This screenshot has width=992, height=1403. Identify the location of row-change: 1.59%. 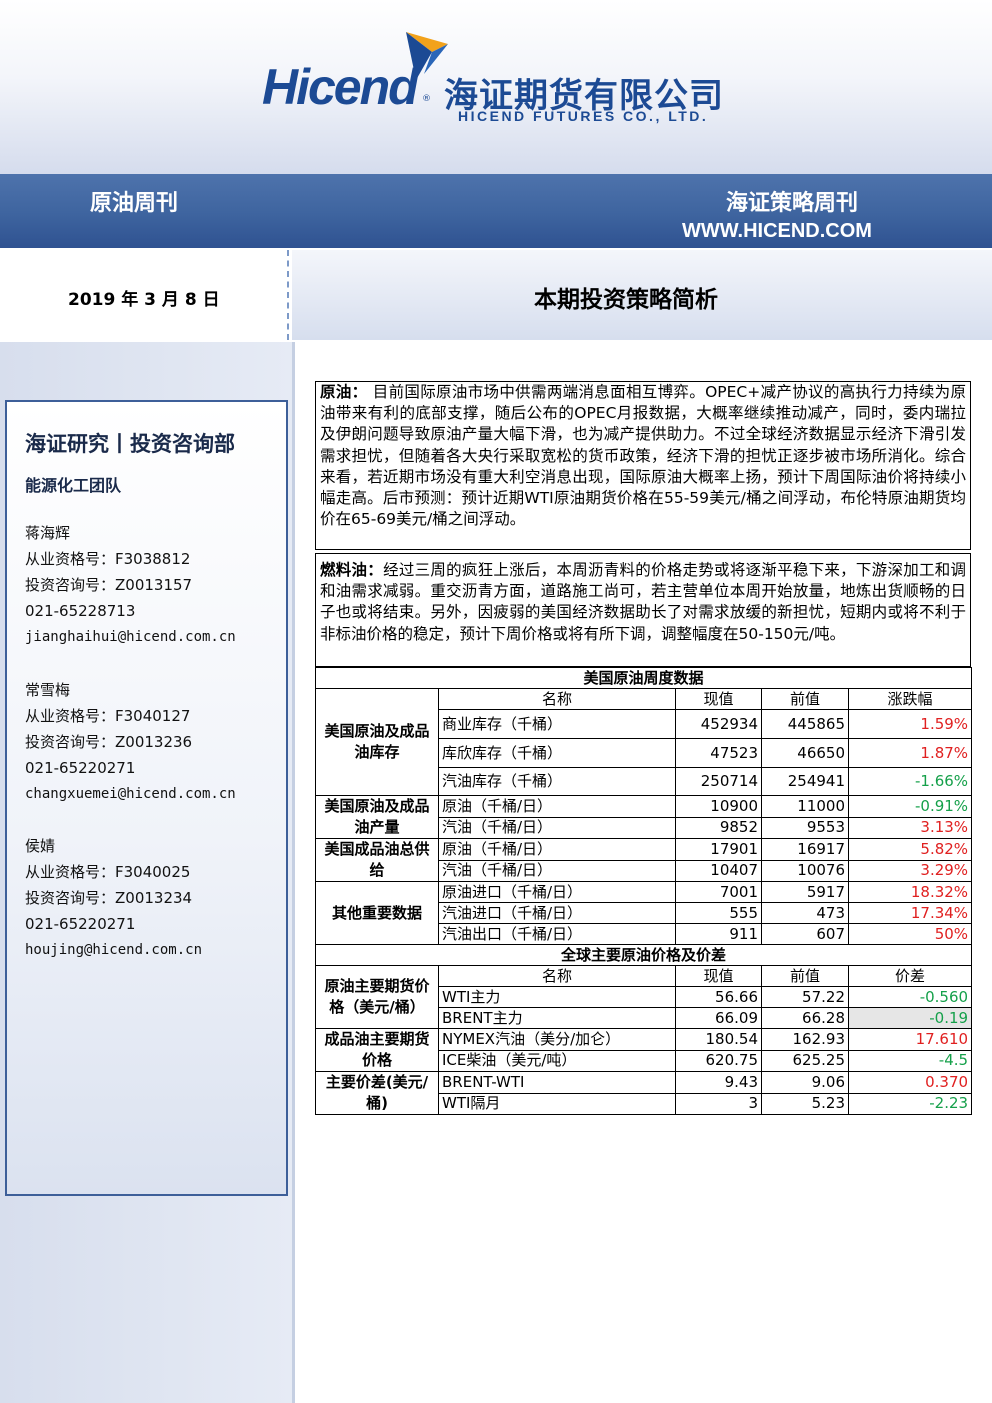
(910, 724).